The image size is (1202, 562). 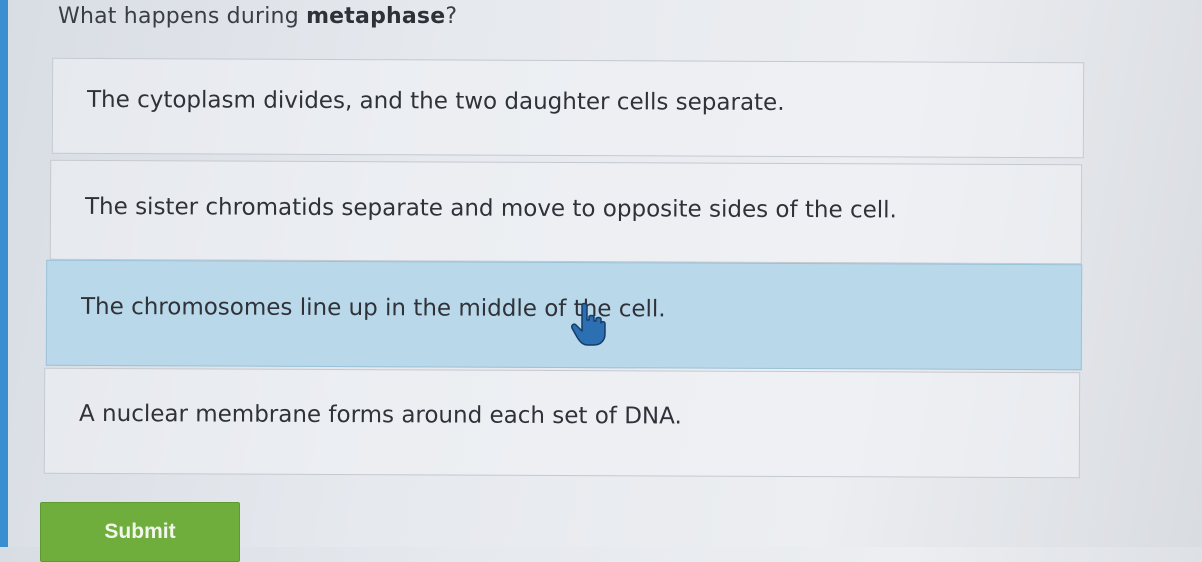 What do you see at coordinates (451, 16) in the screenshot?
I see `question-suffix: ?` at bounding box center [451, 16].